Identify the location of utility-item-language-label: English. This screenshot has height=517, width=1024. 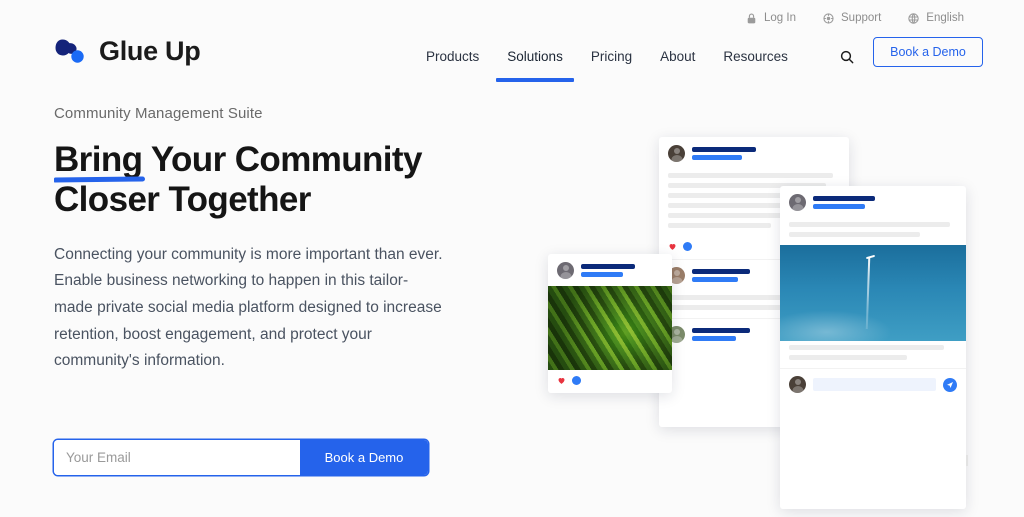
(945, 18).